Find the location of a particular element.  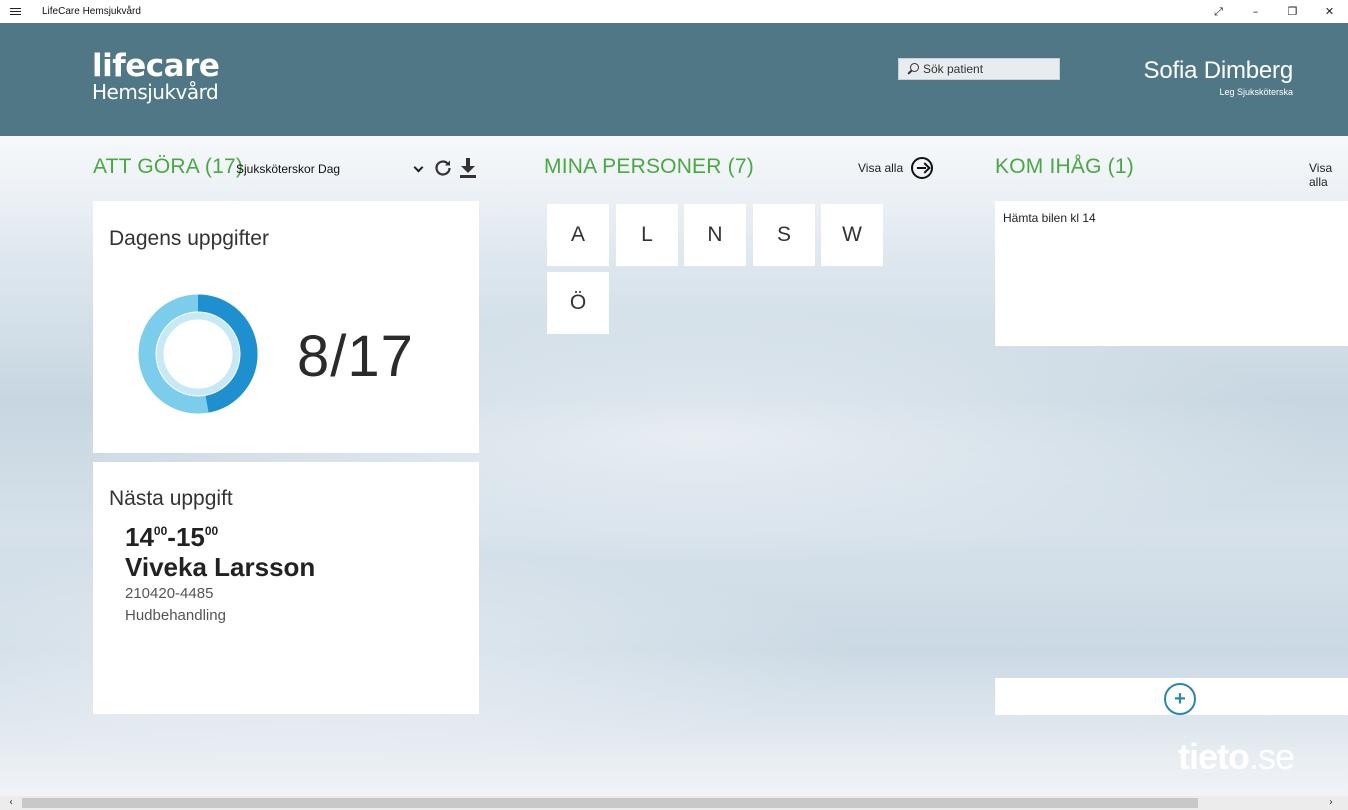

daily-tasks-card: Dagens uppgifter 8/17 is located at coordinates (286, 327).